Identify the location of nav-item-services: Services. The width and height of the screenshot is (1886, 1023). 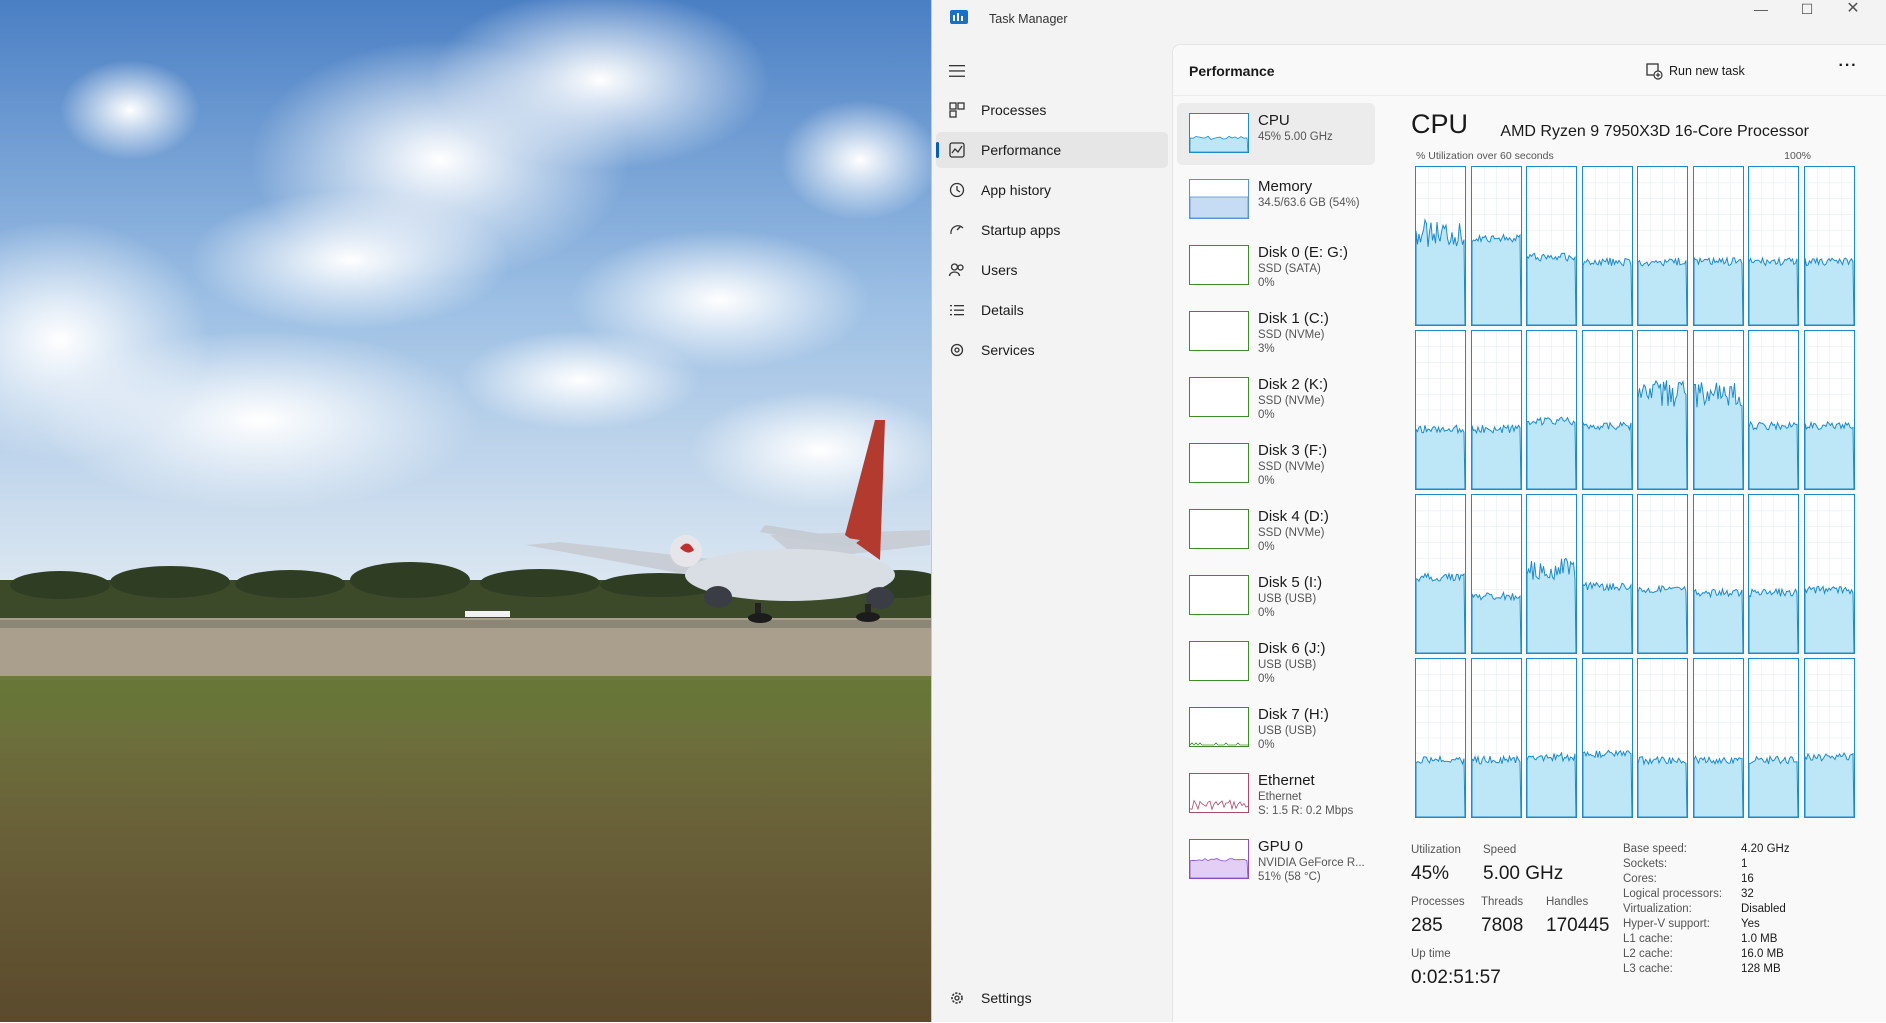
(1052, 350).